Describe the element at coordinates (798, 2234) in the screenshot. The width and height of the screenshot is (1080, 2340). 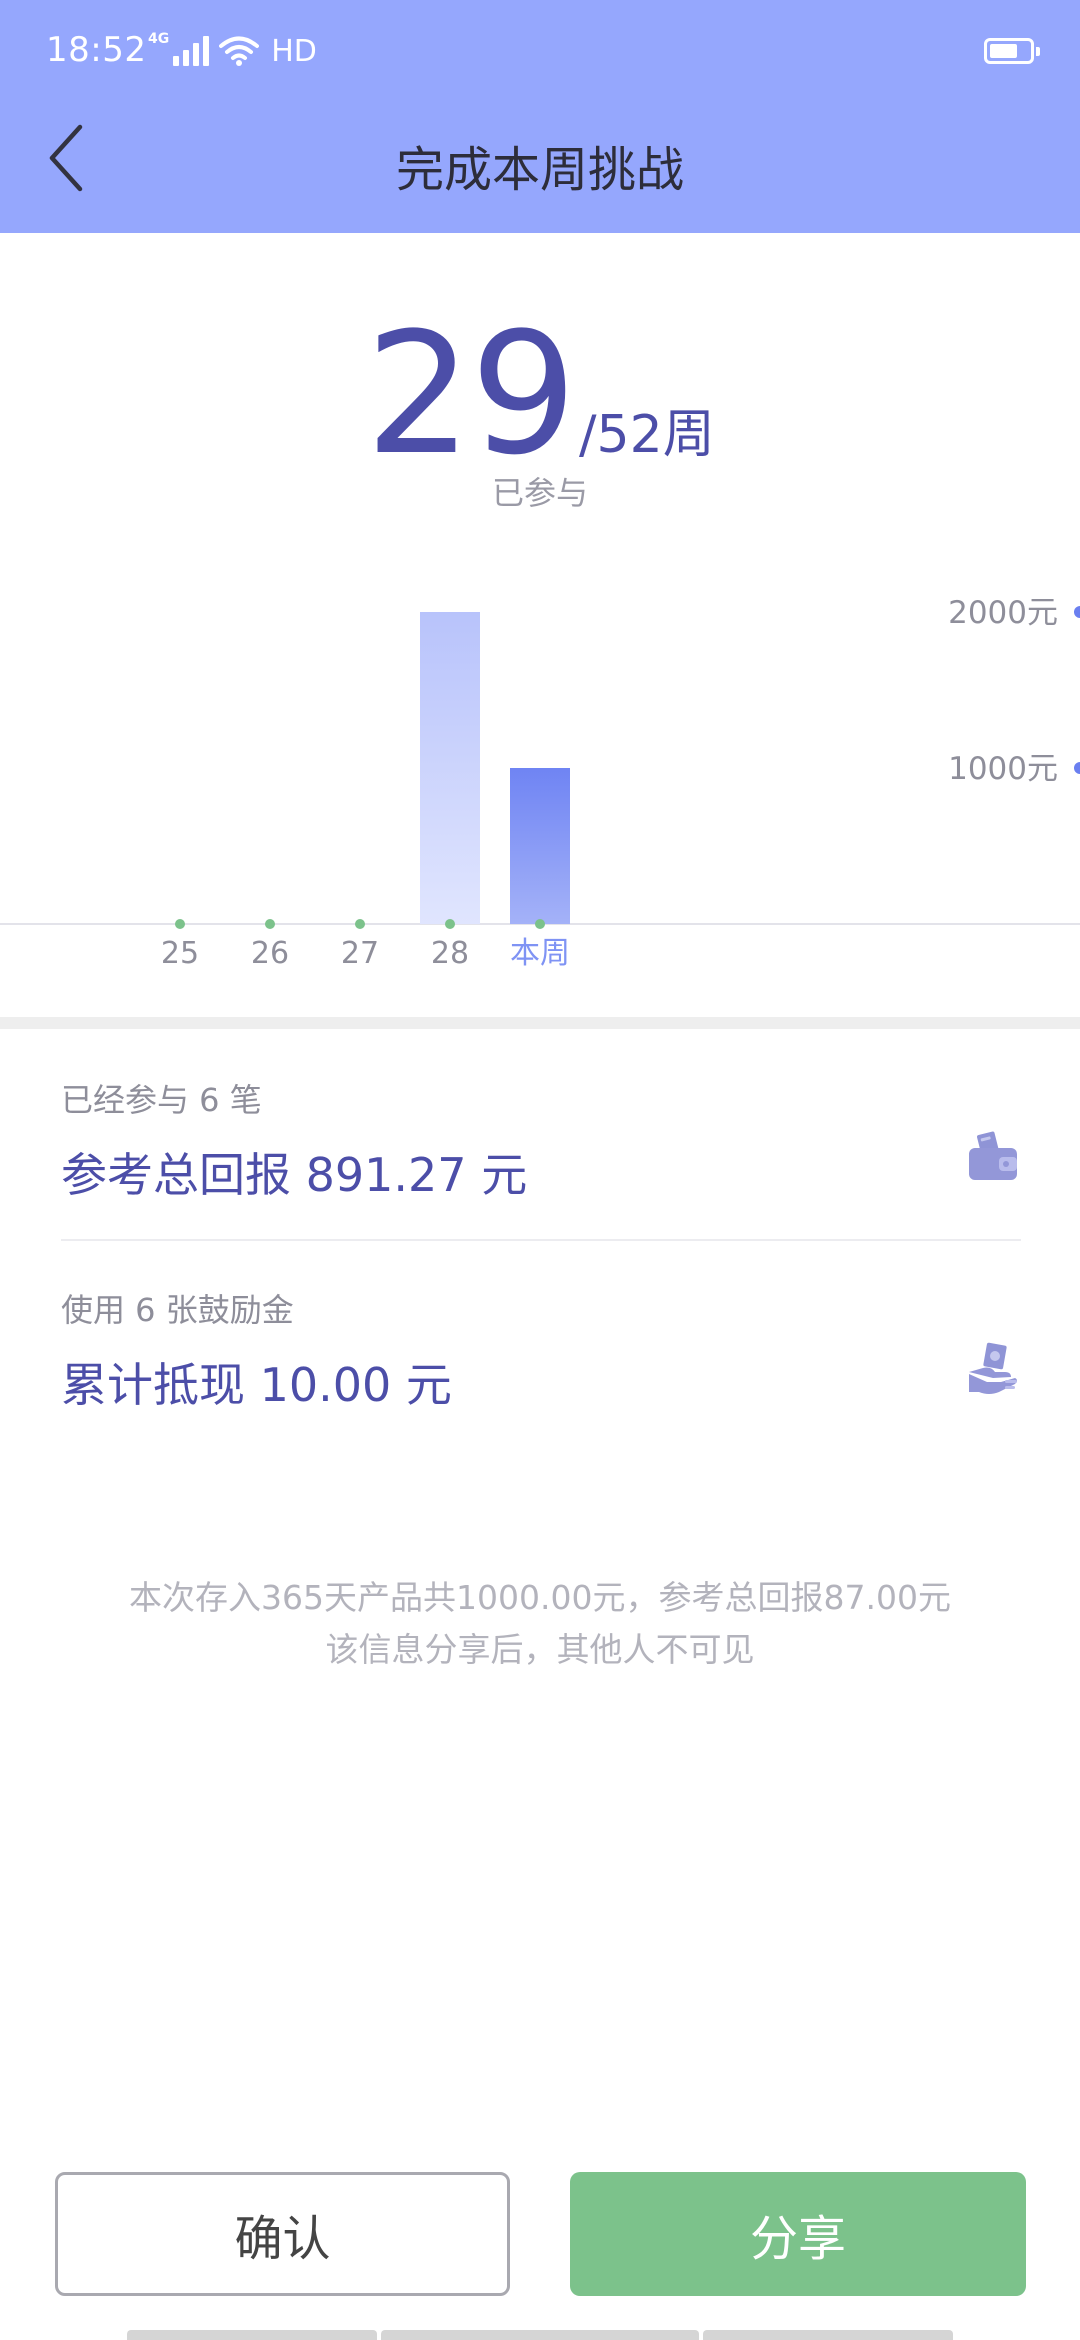
I see `share-button: 分享` at that location.